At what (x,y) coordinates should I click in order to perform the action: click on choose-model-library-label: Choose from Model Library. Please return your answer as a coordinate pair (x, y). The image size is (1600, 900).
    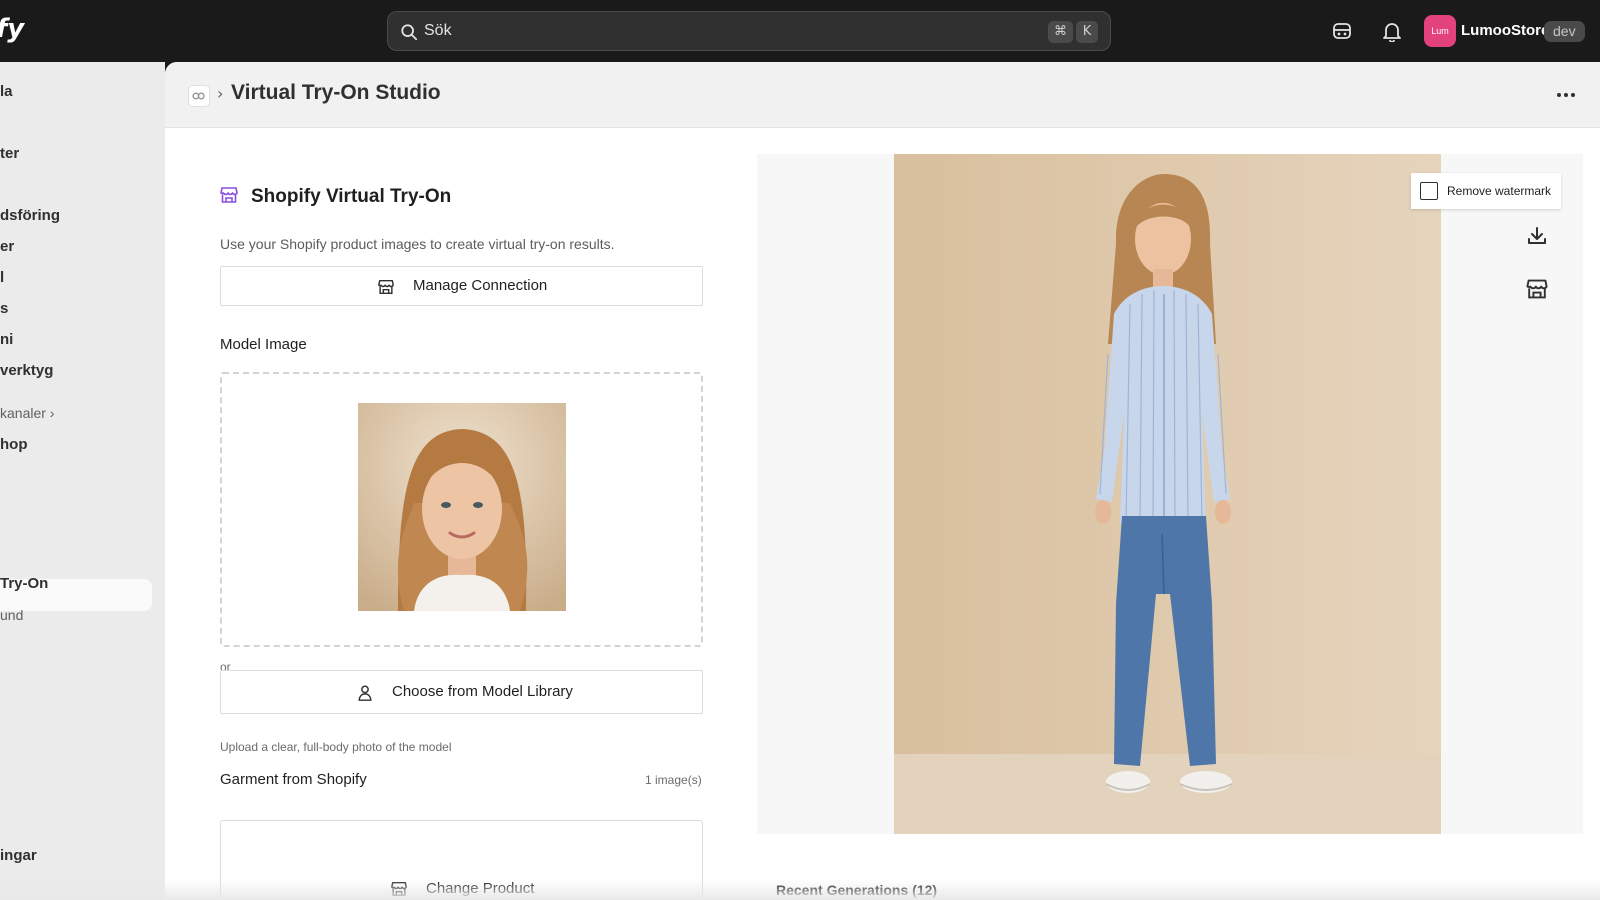
    Looking at the image, I should click on (482, 691).